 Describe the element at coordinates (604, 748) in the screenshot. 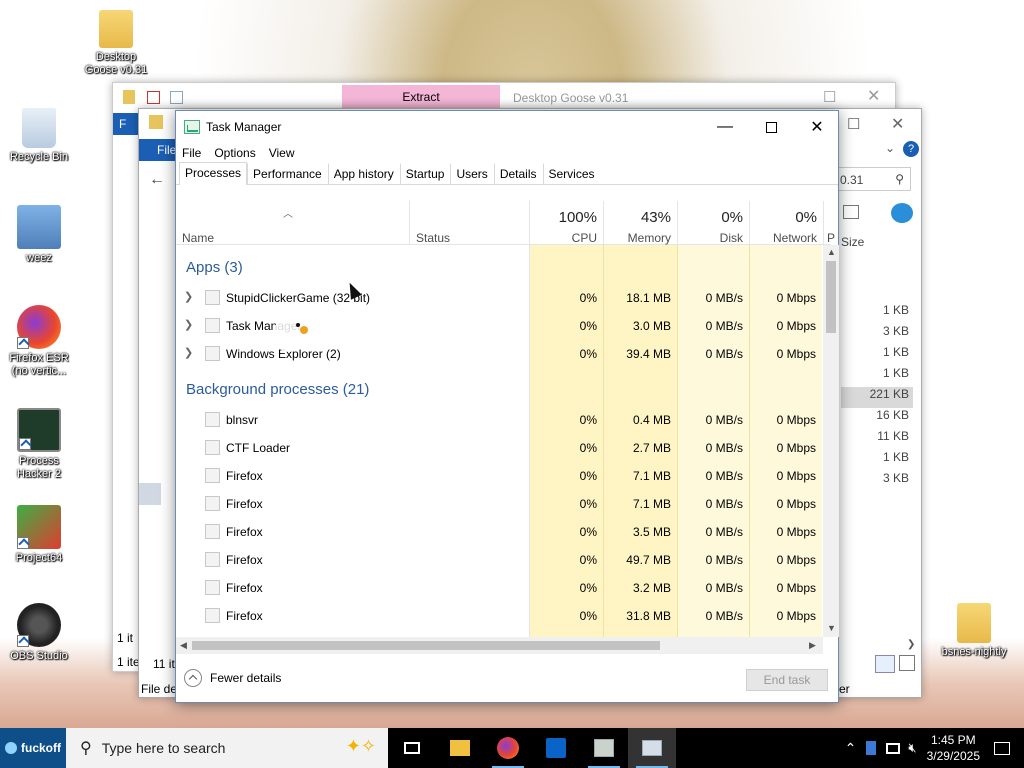

I see `taskbar-process-hacker` at that location.